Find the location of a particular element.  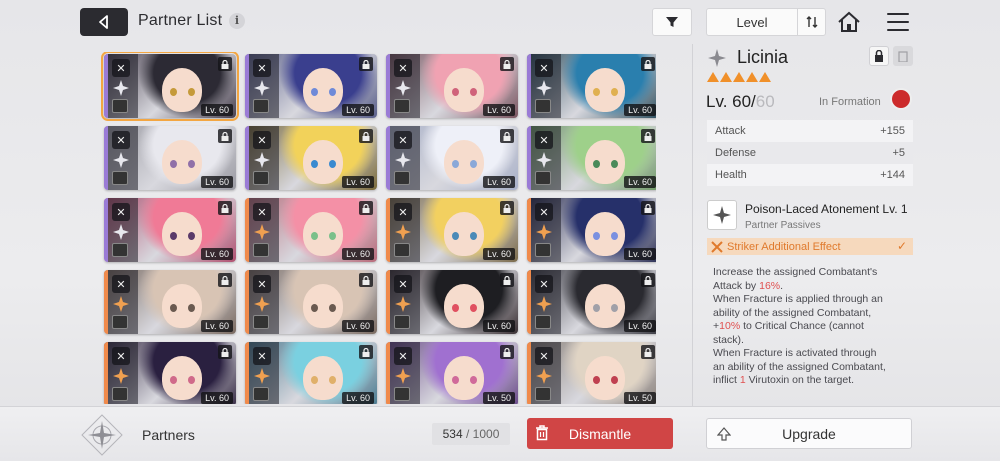

filter-button is located at coordinates (672, 22).